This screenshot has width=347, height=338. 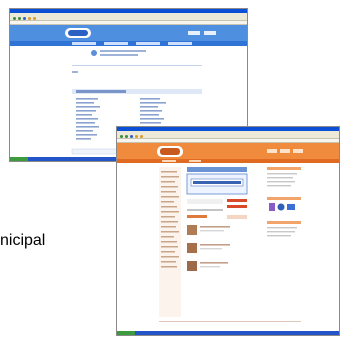 What do you see at coordinates (131, 136) in the screenshot?
I see `front-home-icon` at bounding box center [131, 136].